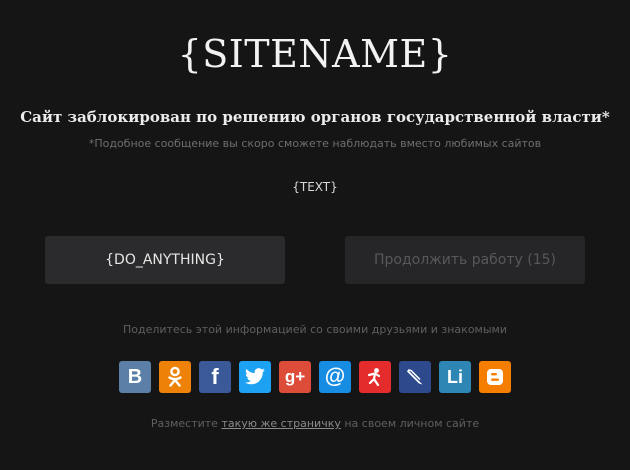  Describe the element at coordinates (165, 260) in the screenshot. I see `do-anything-button: {DO_ANYTHING}` at that location.